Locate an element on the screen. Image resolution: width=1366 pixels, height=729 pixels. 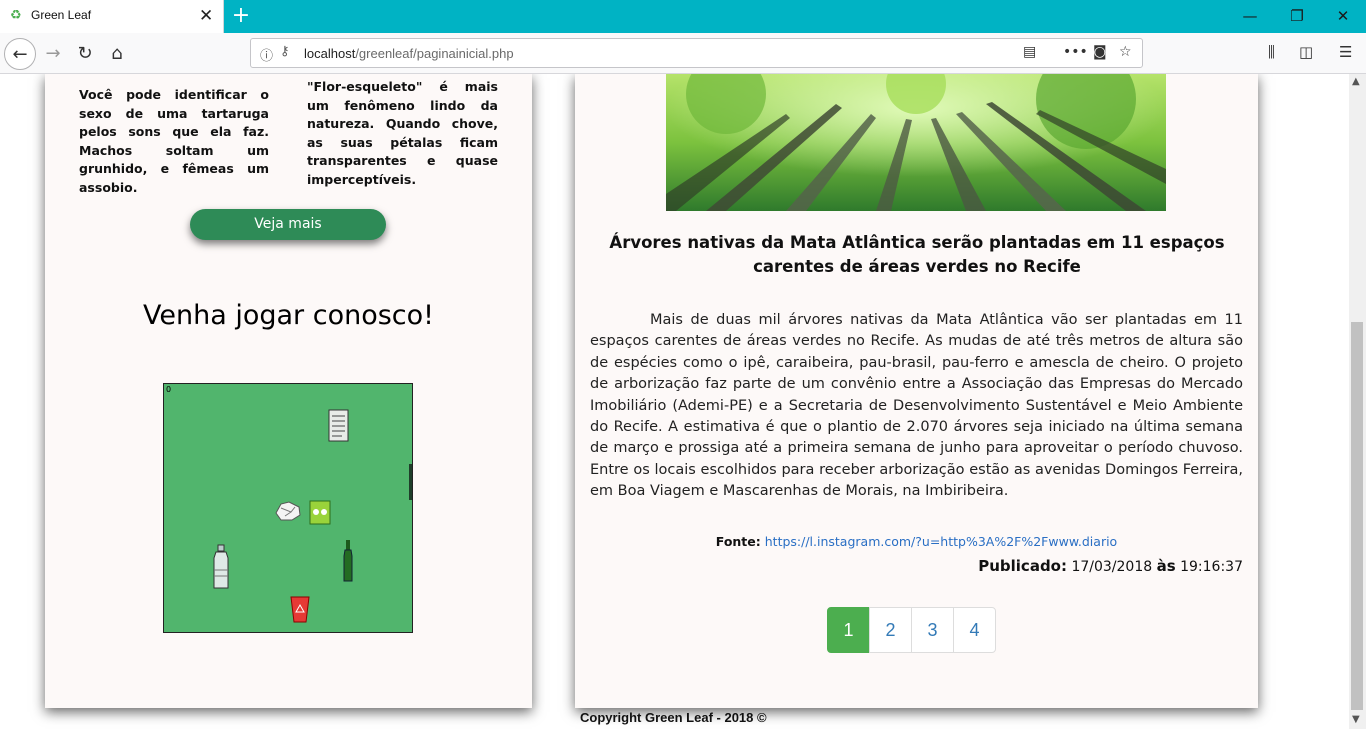
game-canvas: 0 is located at coordinates (288, 508).